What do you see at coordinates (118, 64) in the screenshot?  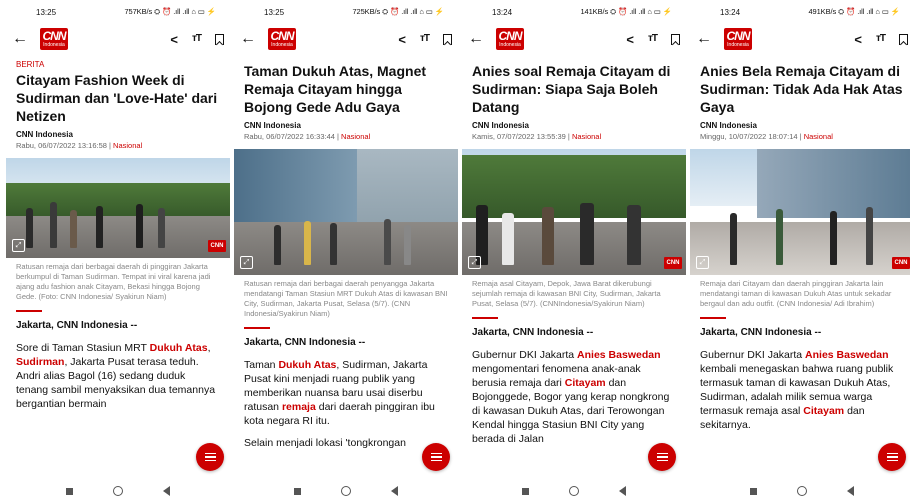 I see `article-category: BERITA` at bounding box center [118, 64].